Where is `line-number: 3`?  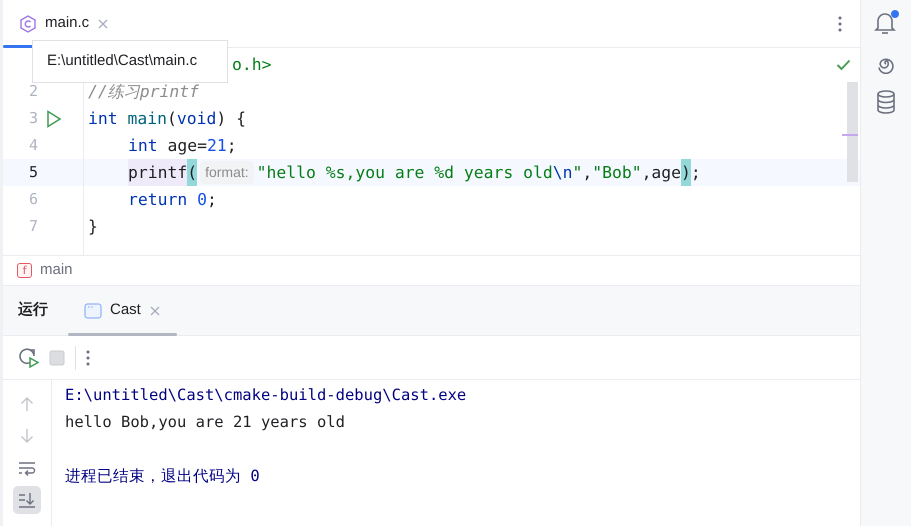
line-number: 3 is located at coordinates (33, 119).